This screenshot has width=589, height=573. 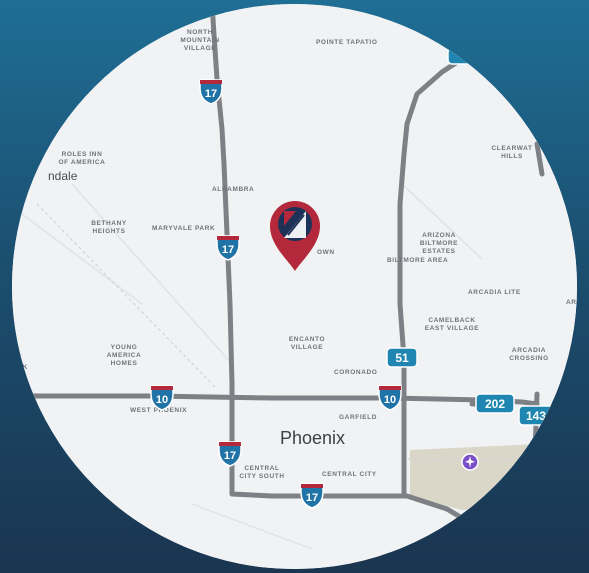 I want to click on svg-text: 143, so click(x=536, y=416).